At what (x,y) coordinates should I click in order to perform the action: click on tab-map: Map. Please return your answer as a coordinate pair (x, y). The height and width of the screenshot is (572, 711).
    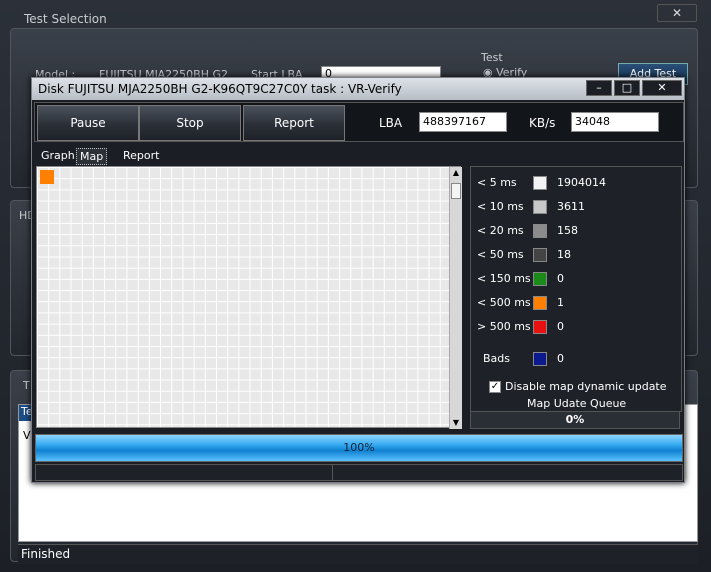
    Looking at the image, I should click on (92, 156).